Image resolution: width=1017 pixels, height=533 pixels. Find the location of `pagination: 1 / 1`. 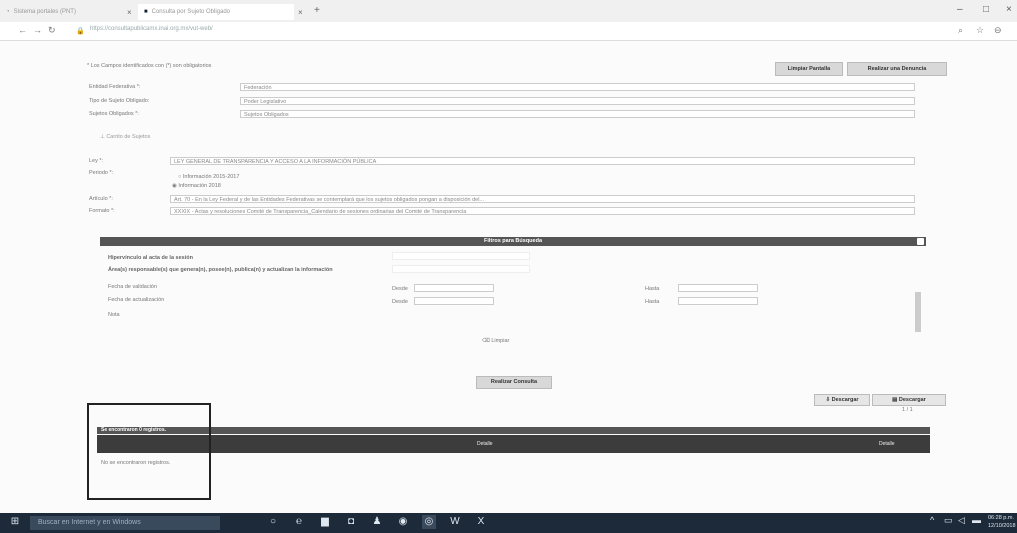

pagination: 1 / 1 is located at coordinates (907, 410).